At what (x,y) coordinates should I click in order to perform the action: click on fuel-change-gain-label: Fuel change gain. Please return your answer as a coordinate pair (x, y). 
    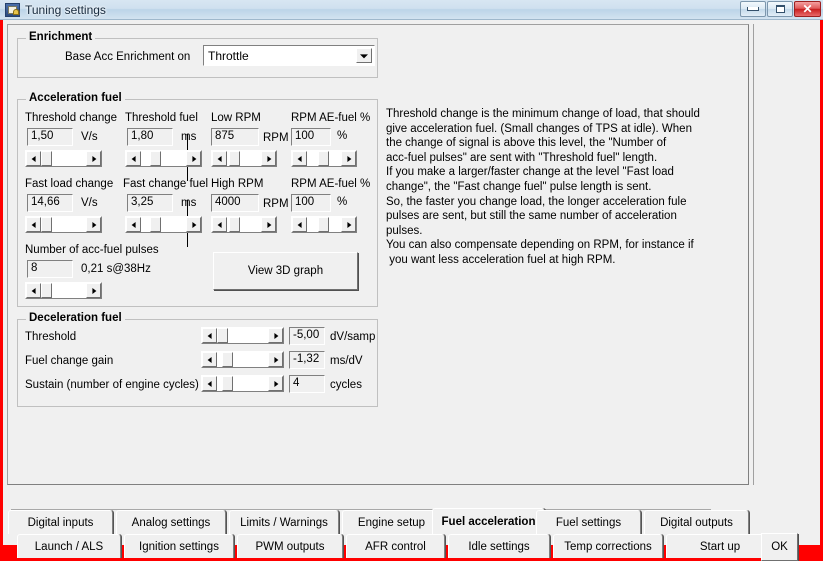
    Looking at the image, I should click on (69, 361).